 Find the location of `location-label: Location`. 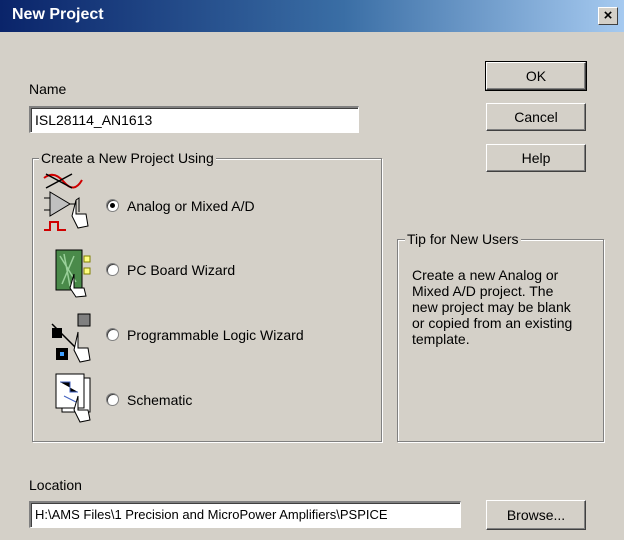

location-label: Location is located at coordinates (55, 485).